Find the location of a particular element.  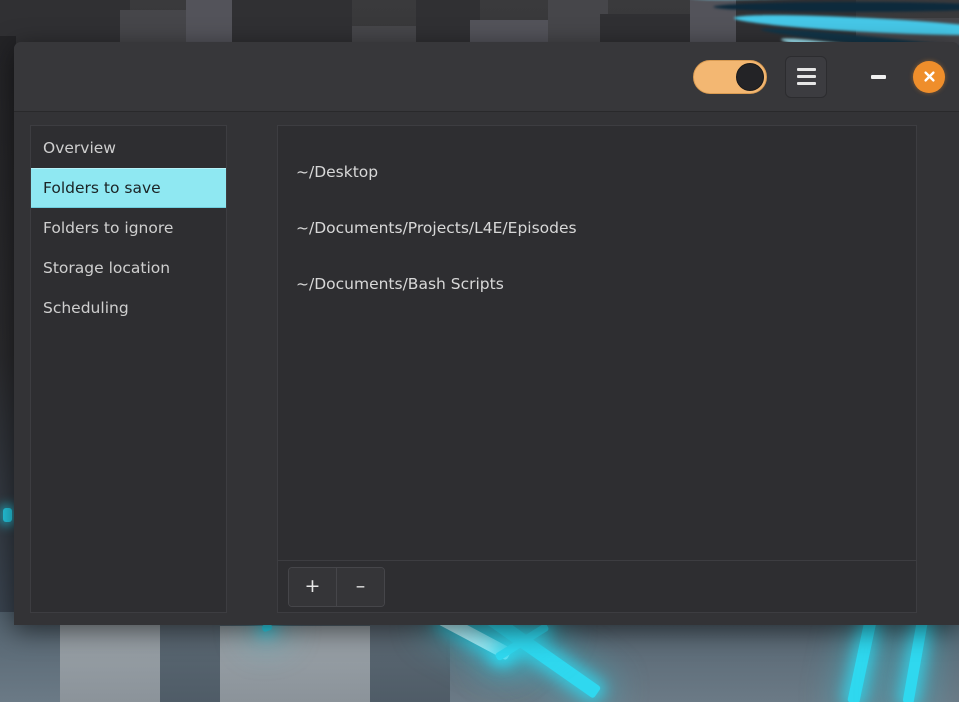

sidebar-item-folders-to-ignore: Folders to ignore is located at coordinates (128, 228).